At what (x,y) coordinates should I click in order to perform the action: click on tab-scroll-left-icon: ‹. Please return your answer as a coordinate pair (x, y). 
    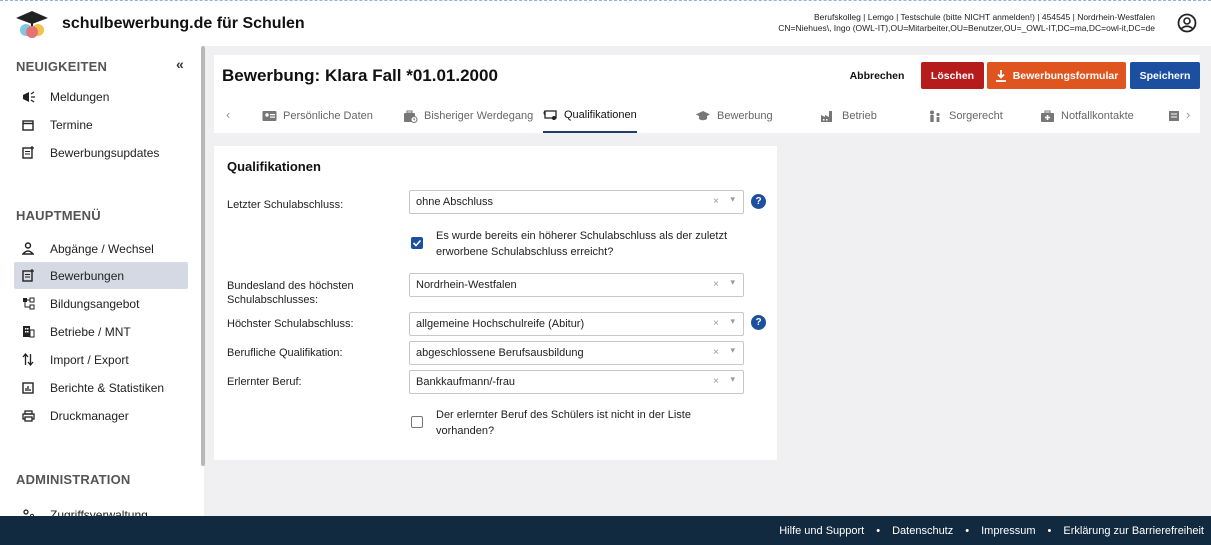
    Looking at the image, I should click on (228, 114).